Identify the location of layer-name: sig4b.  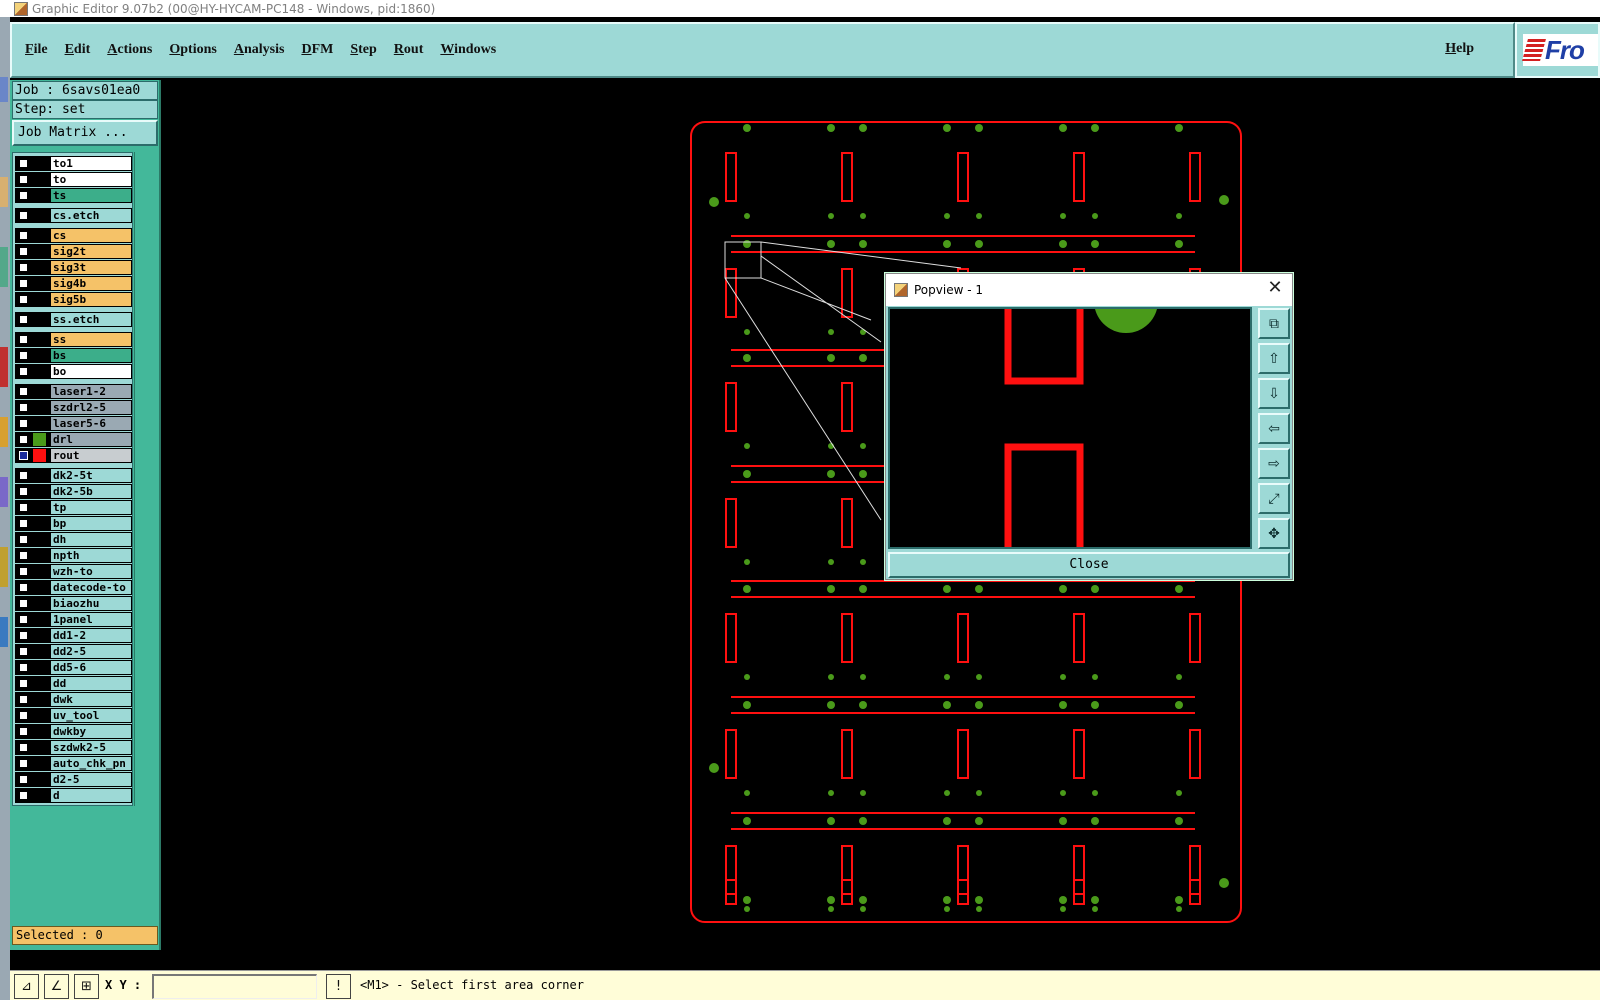
(91, 283).